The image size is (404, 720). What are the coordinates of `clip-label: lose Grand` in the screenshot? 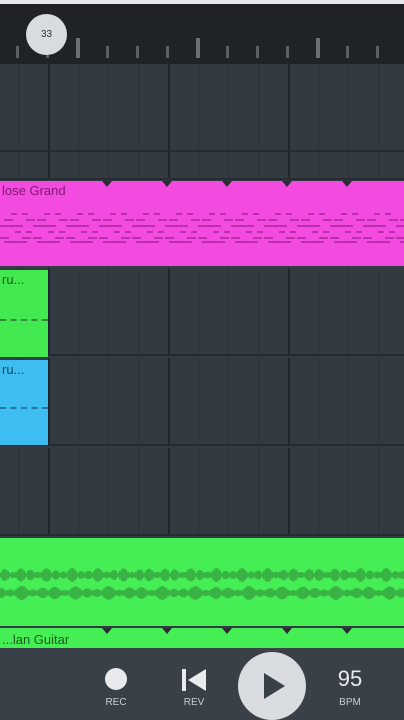 It's located at (34, 190).